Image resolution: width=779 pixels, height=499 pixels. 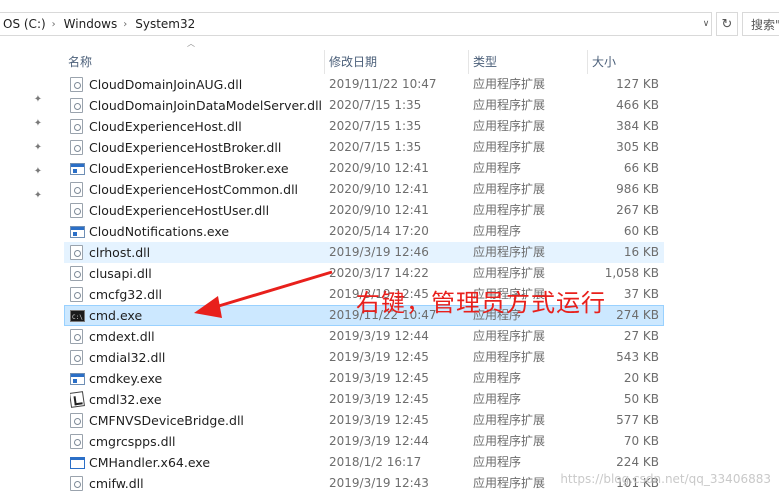 What do you see at coordinates (364, 441) in the screenshot?
I see `file-row: cmgrcspps.dll 2019/3/19 12:44 应用程序扩展 70 KB` at bounding box center [364, 441].